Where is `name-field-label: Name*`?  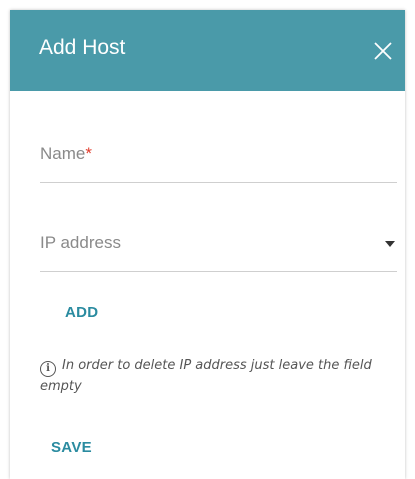 name-field-label: Name* is located at coordinates (66, 153).